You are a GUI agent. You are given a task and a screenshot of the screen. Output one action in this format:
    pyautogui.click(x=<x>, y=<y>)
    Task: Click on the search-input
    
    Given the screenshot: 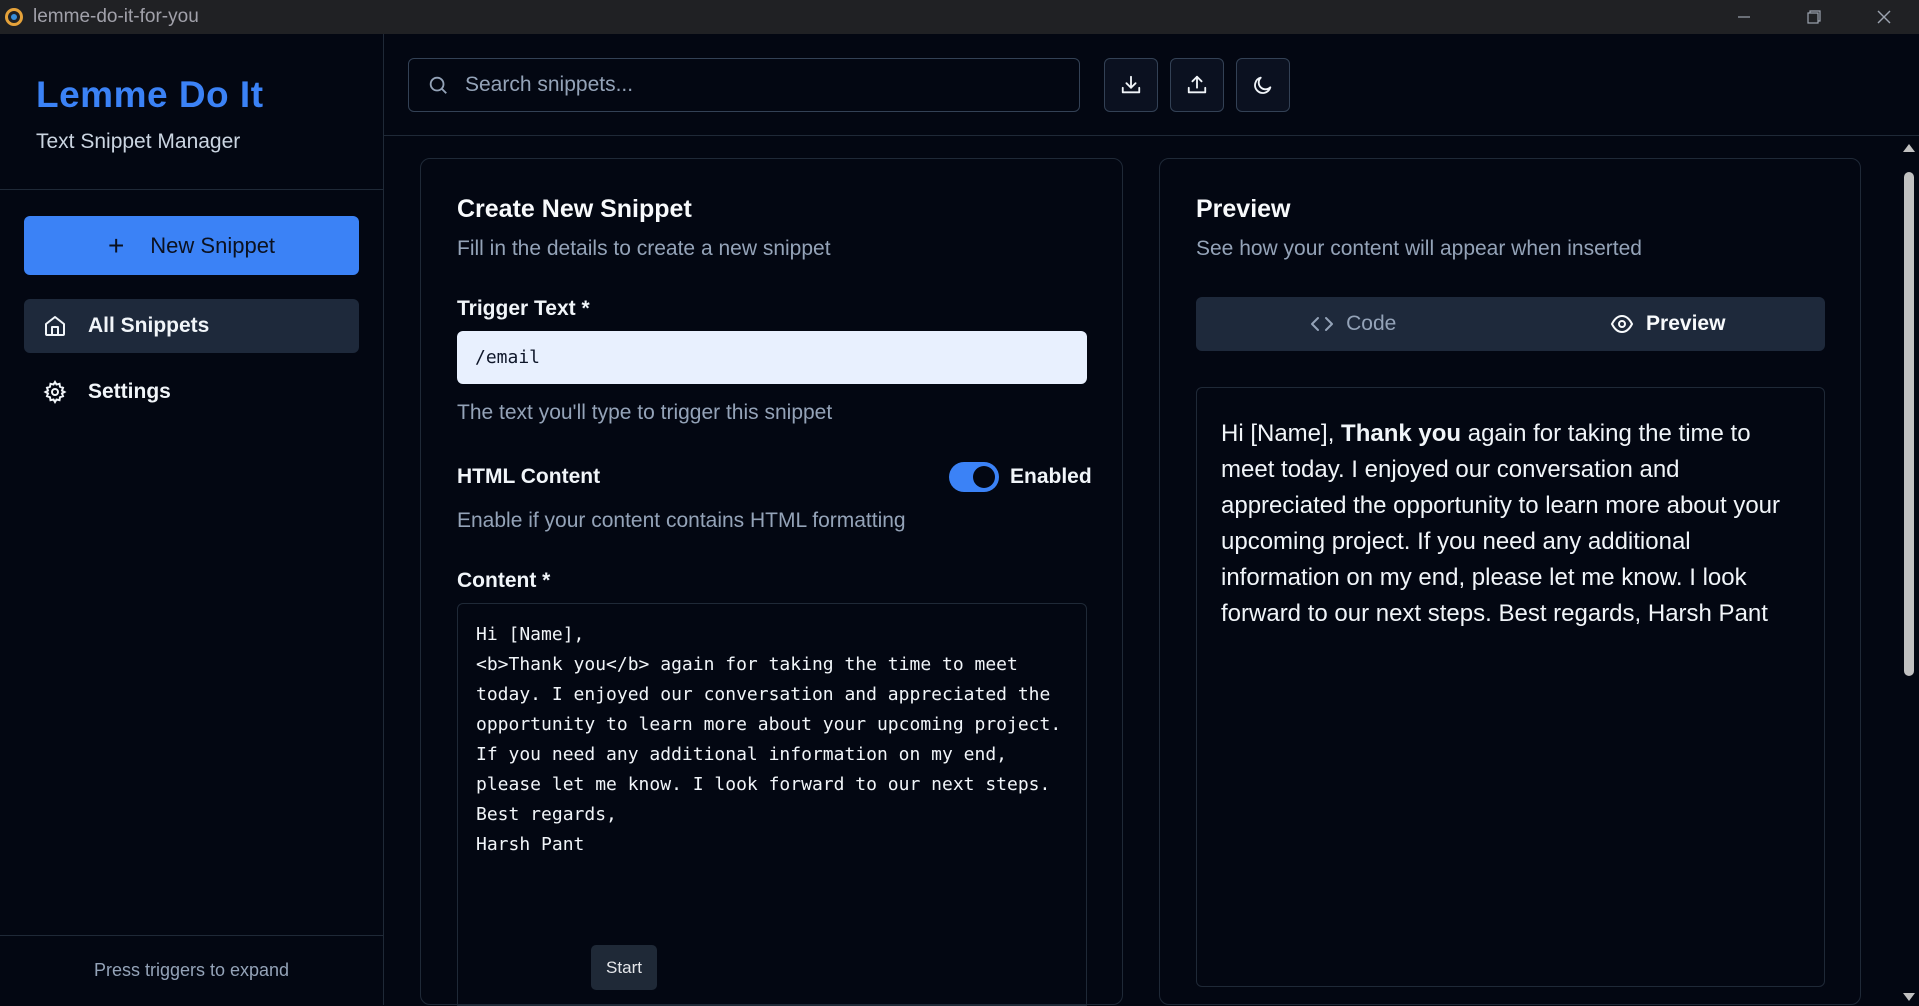 What is the action you would take?
    pyautogui.click(x=755, y=85)
    